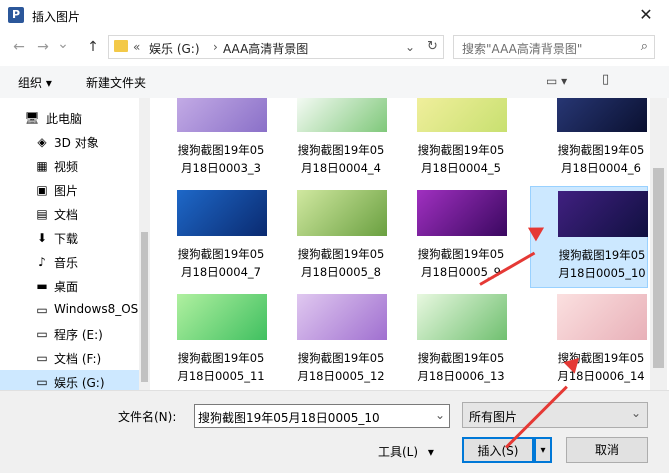  What do you see at coordinates (209, 340) in the screenshot?
I see `file-tile: 搜狗截图19年05 月18日0005_11` at bounding box center [209, 340].